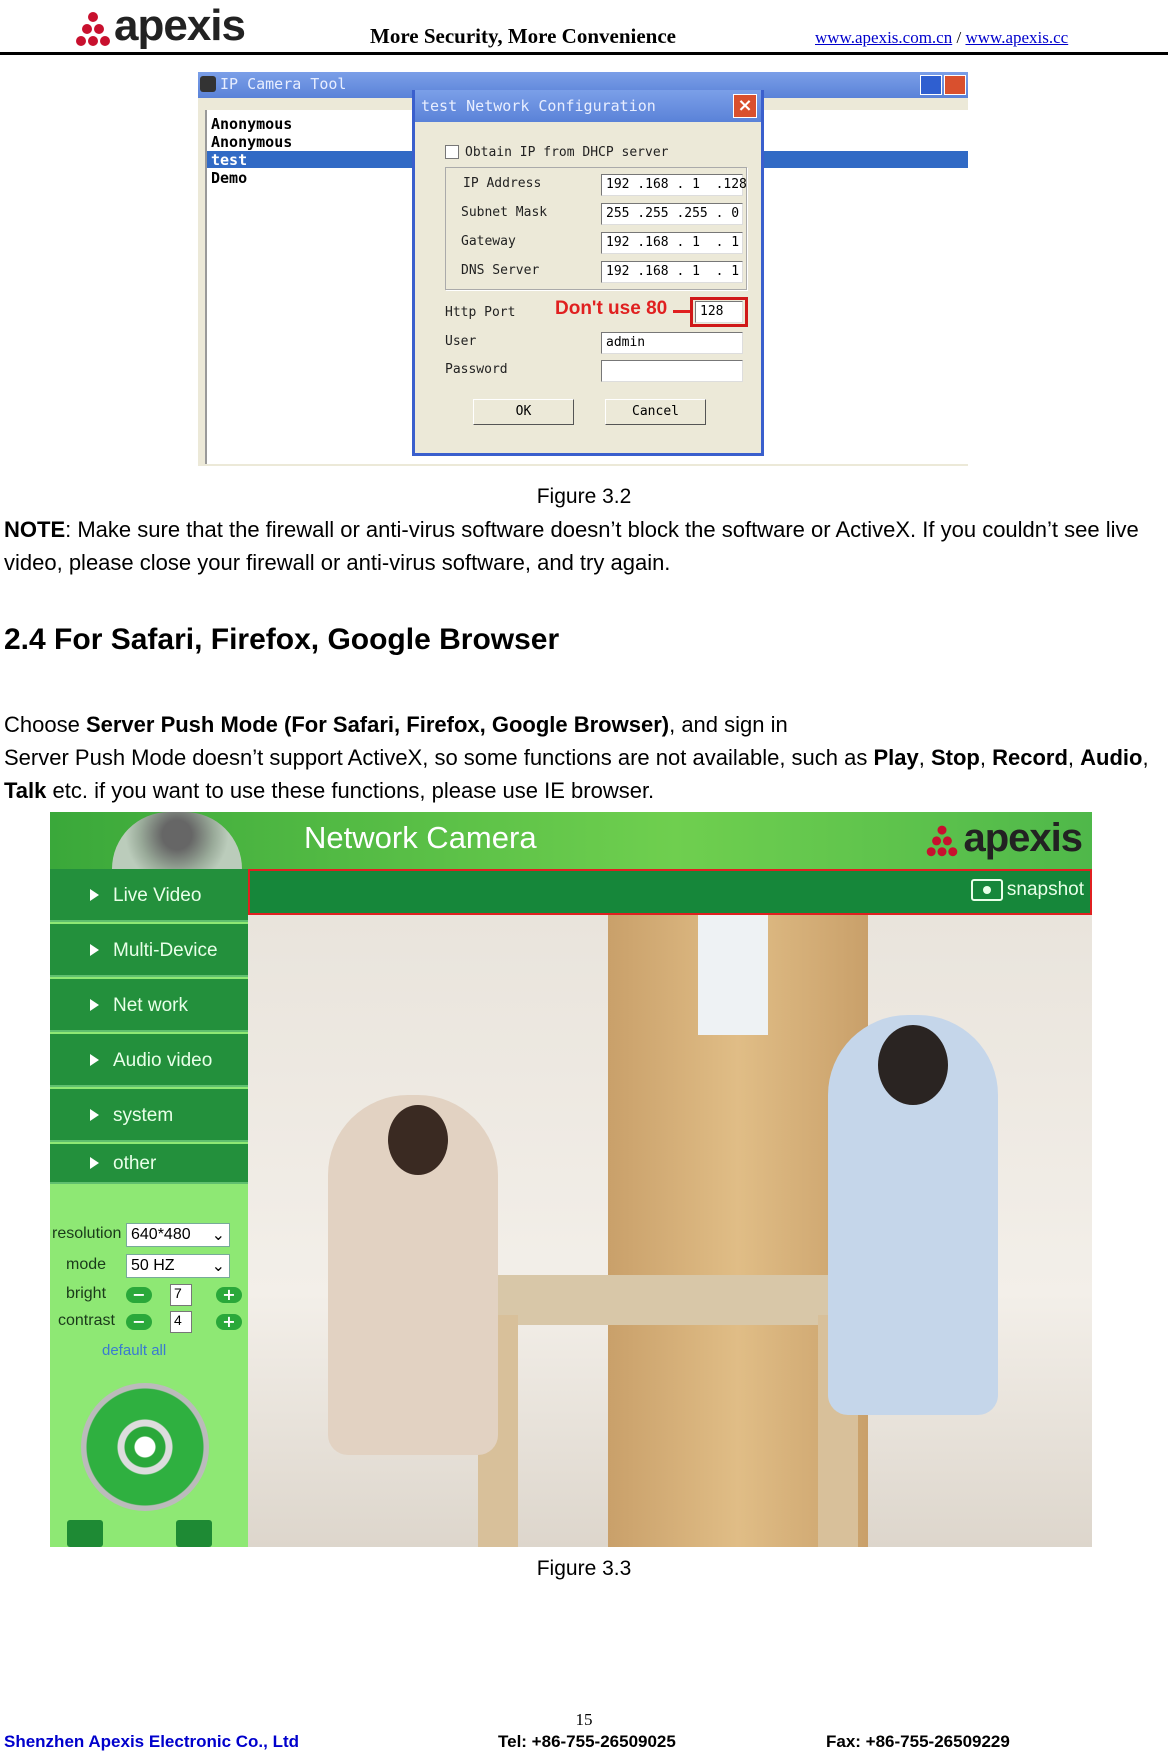  I want to click on http-port-label: Http Port, so click(480, 312).